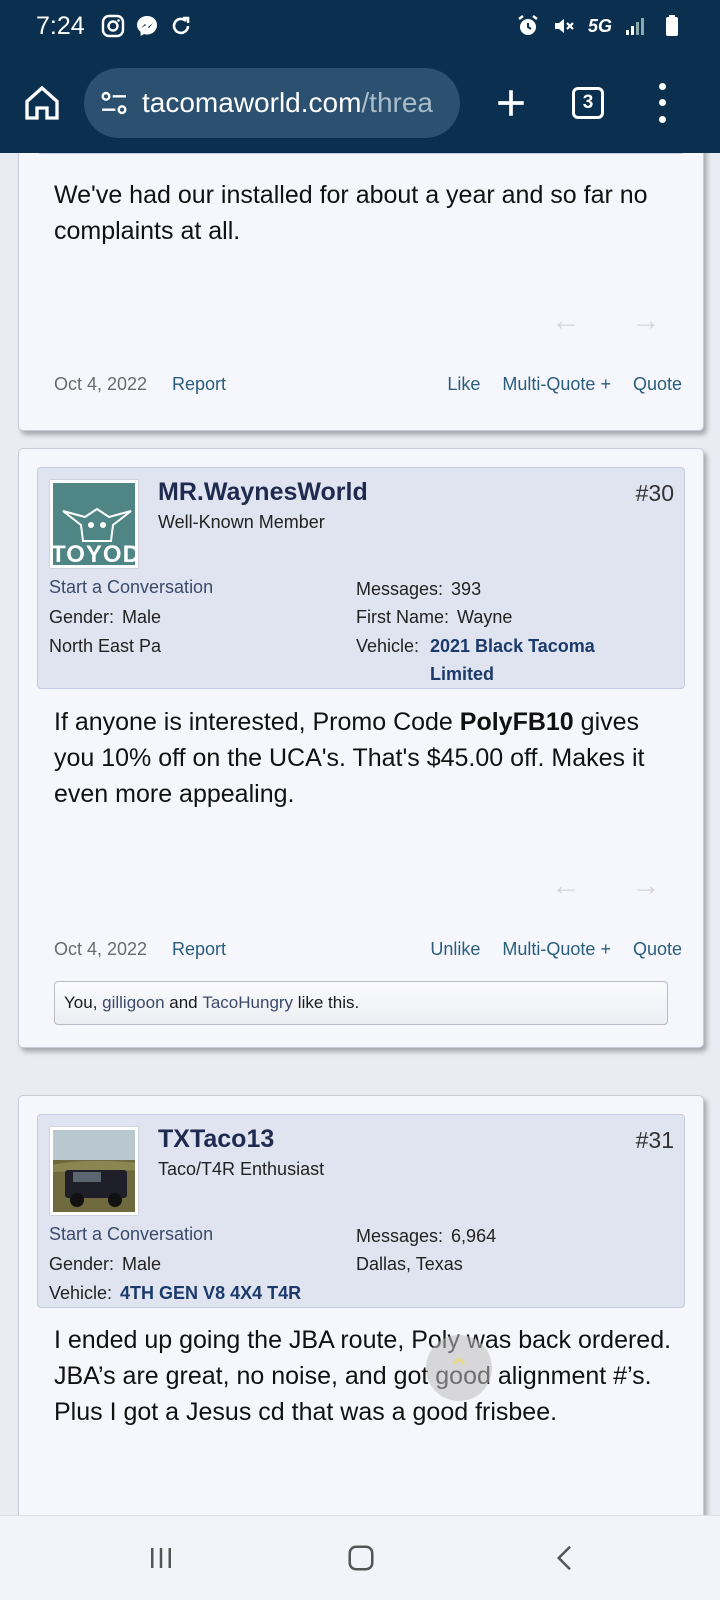 Image resolution: width=720 pixels, height=1600 pixels. Describe the element at coordinates (516, 722) in the screenshot. I see `promo-code: PolyFB10` at that location.